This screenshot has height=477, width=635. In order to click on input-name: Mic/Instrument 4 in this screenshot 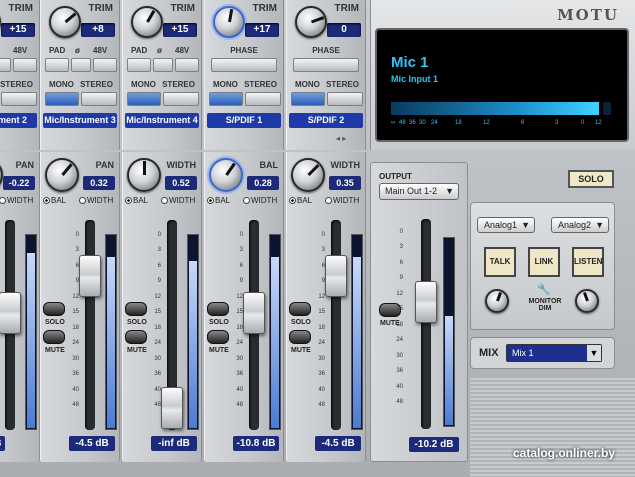, I will do `click(162, 120)`.